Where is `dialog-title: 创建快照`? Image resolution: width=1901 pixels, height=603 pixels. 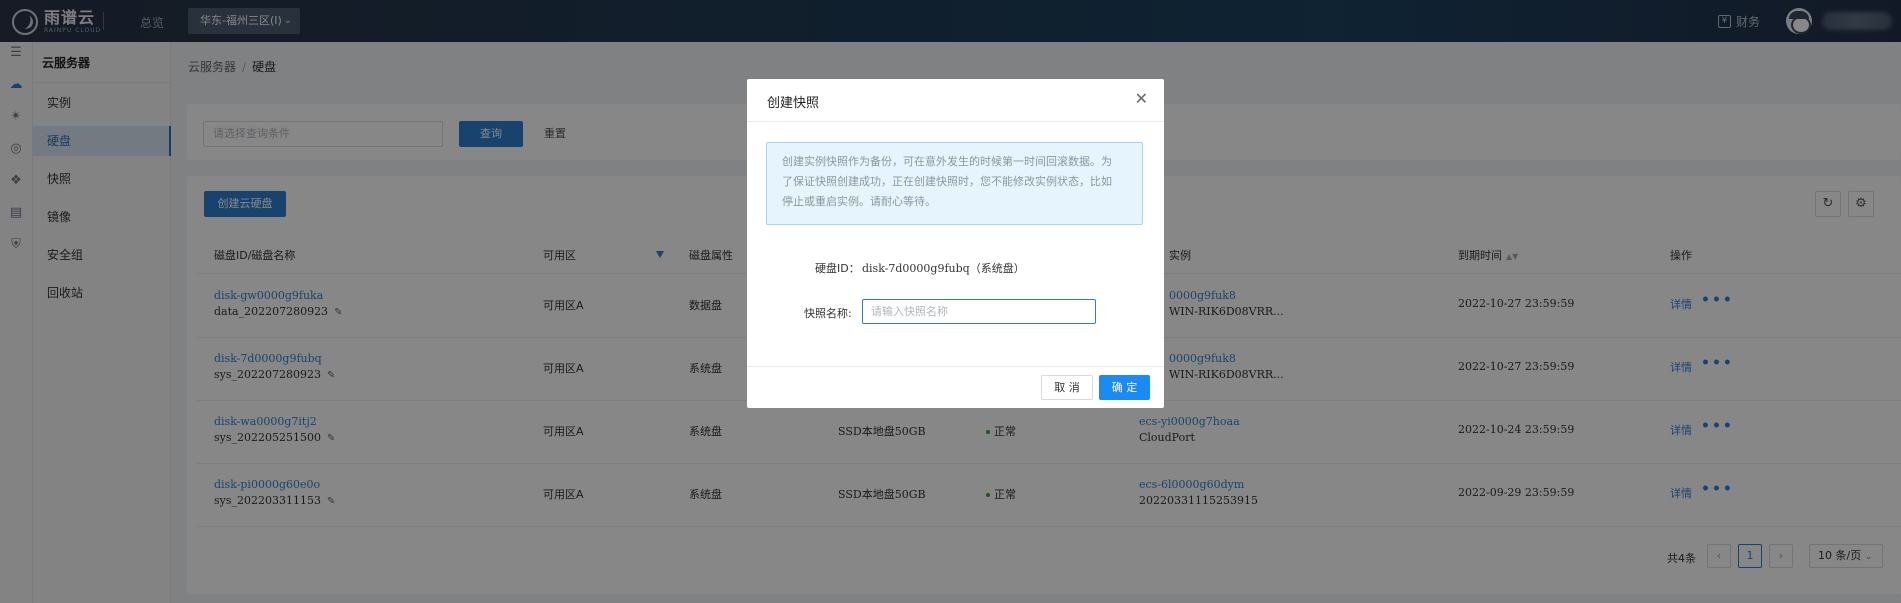
dialog-title: 创建快照 is located at coordinates (793, 103).